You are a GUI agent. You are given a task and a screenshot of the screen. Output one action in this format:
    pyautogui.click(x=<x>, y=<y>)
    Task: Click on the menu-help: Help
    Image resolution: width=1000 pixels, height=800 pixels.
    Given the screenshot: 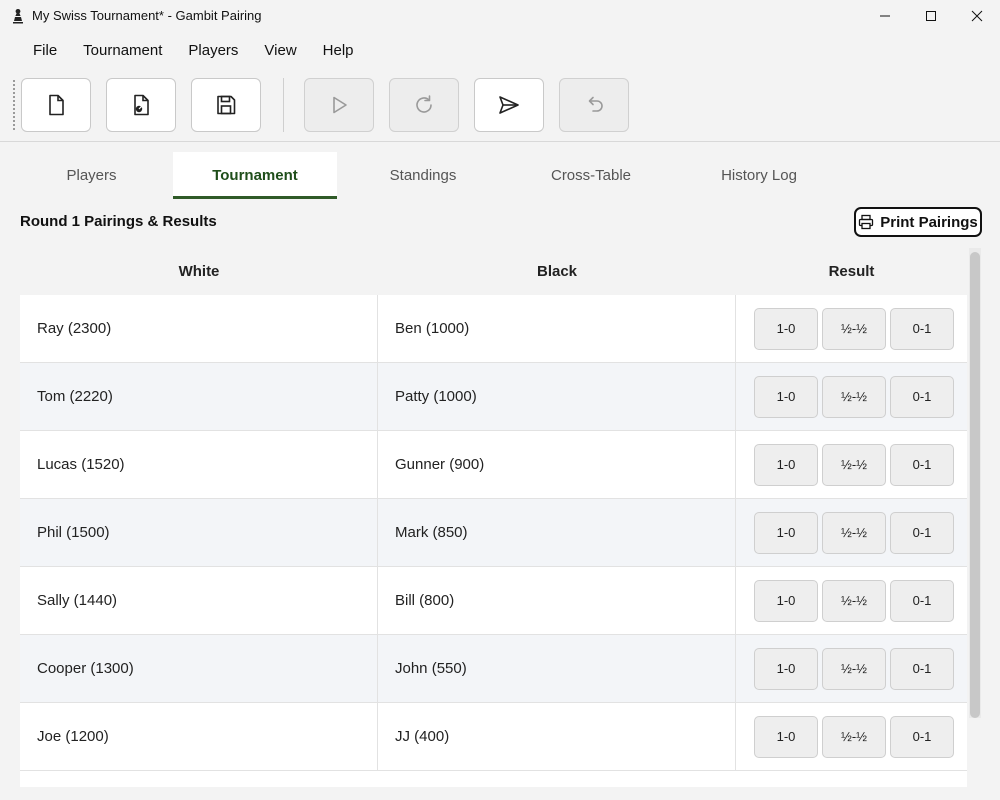 What is the action you would take?
    pyautogui.click(x=338, y=50)
    